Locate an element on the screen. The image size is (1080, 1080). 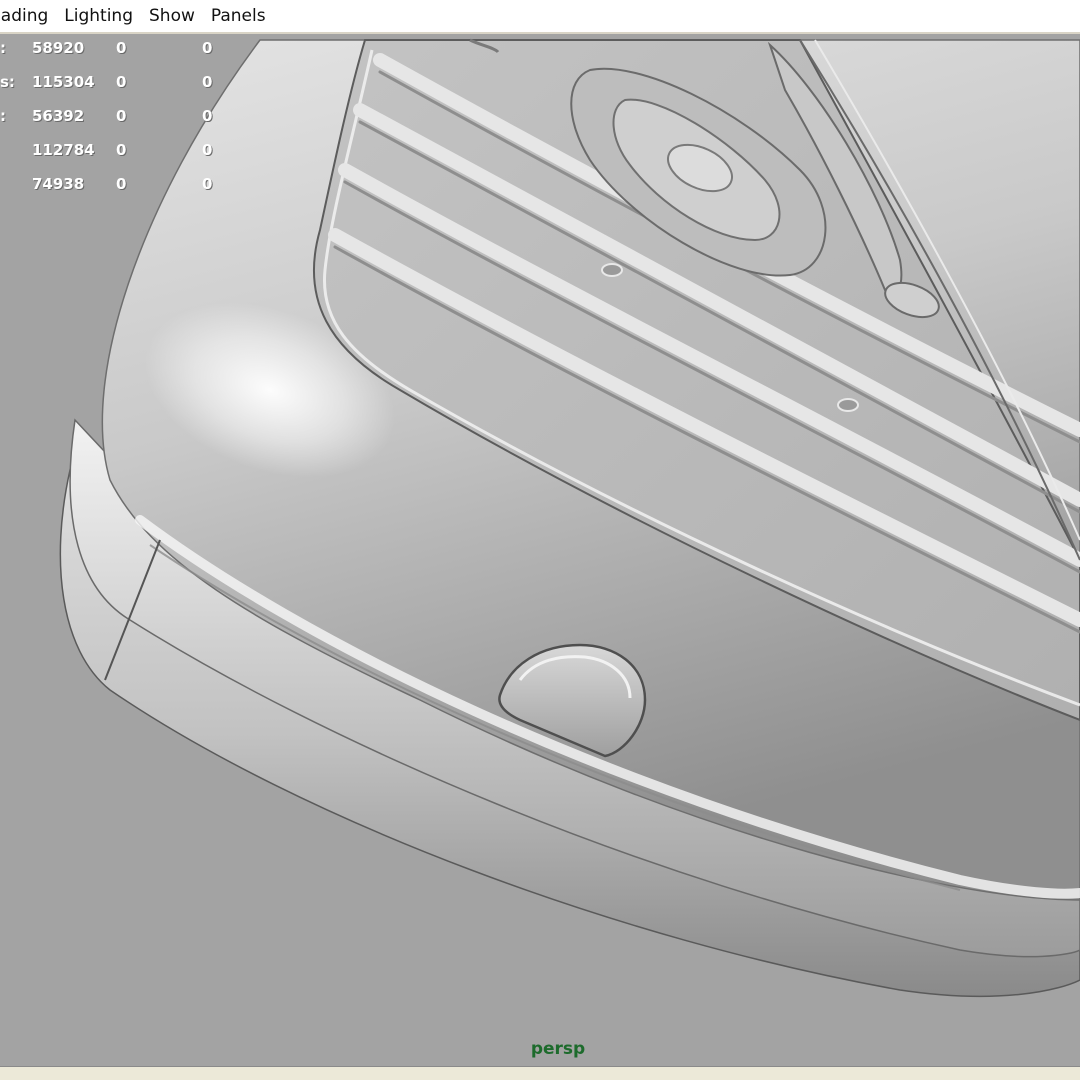
camera-name-label: persp is located at coordinates (558, 1049).